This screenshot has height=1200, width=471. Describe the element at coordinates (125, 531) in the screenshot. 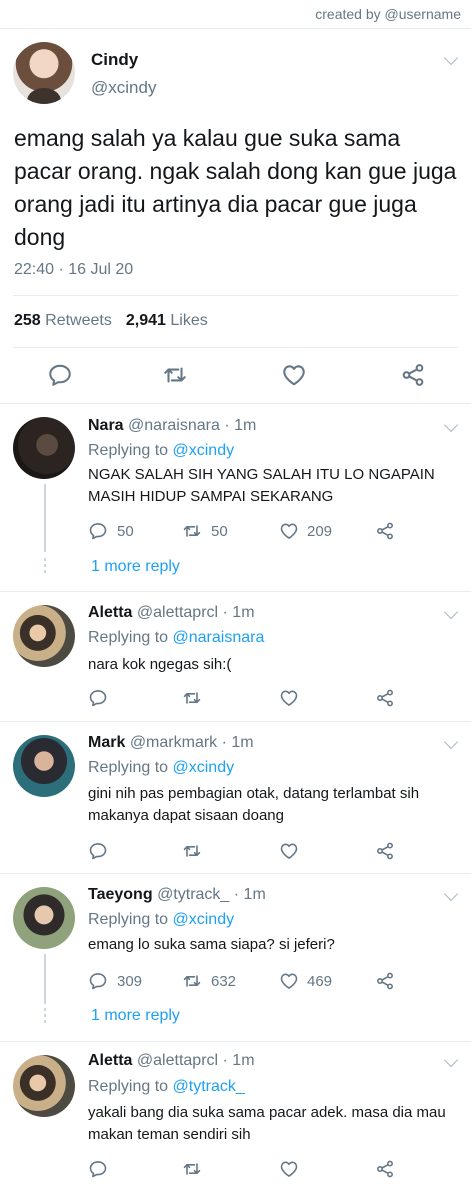

I see `reply-count: 50` at that location.